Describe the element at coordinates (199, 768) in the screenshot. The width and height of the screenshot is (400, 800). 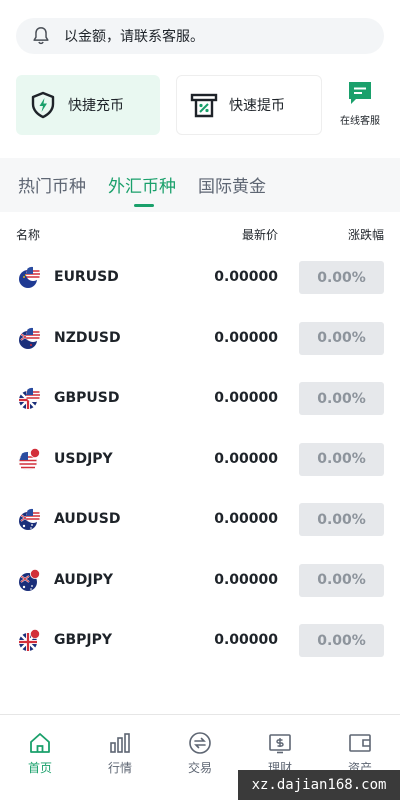
I see `nav-trade-label: 交易` at that location.